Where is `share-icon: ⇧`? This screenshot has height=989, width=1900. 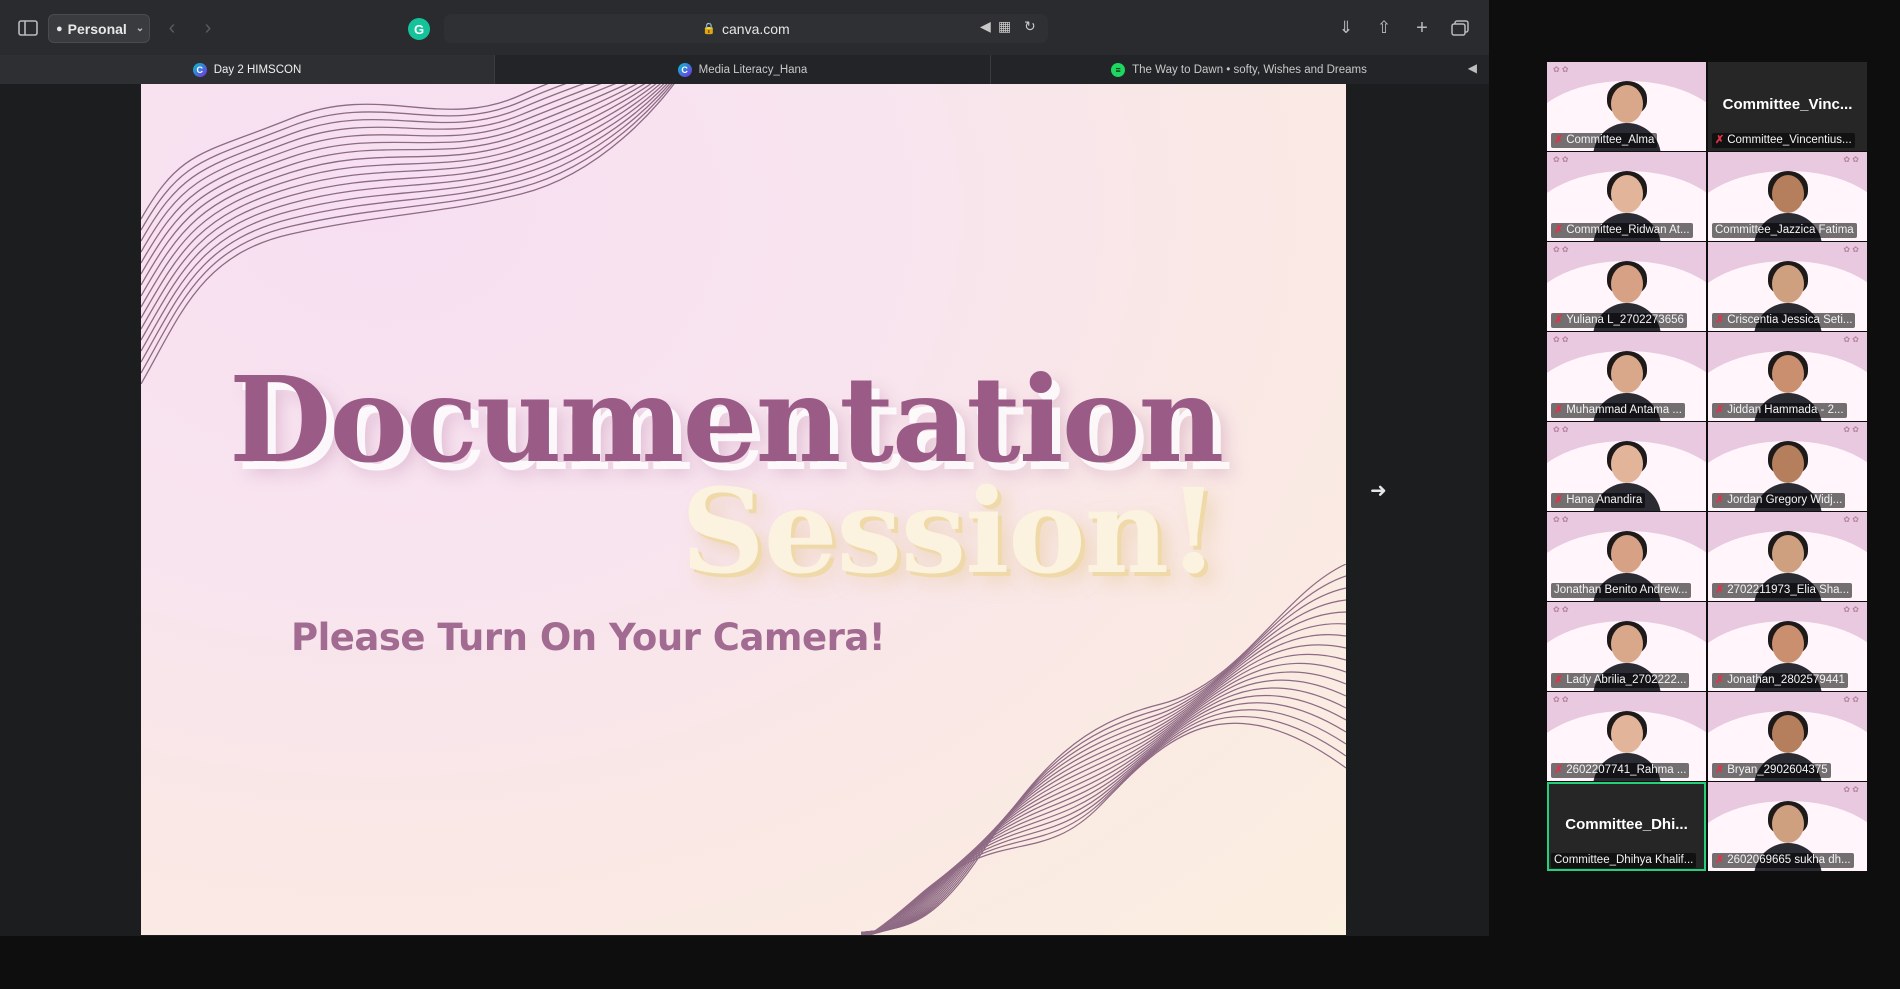 share-icon: ⇧ is located at coordinates (1384, 28).